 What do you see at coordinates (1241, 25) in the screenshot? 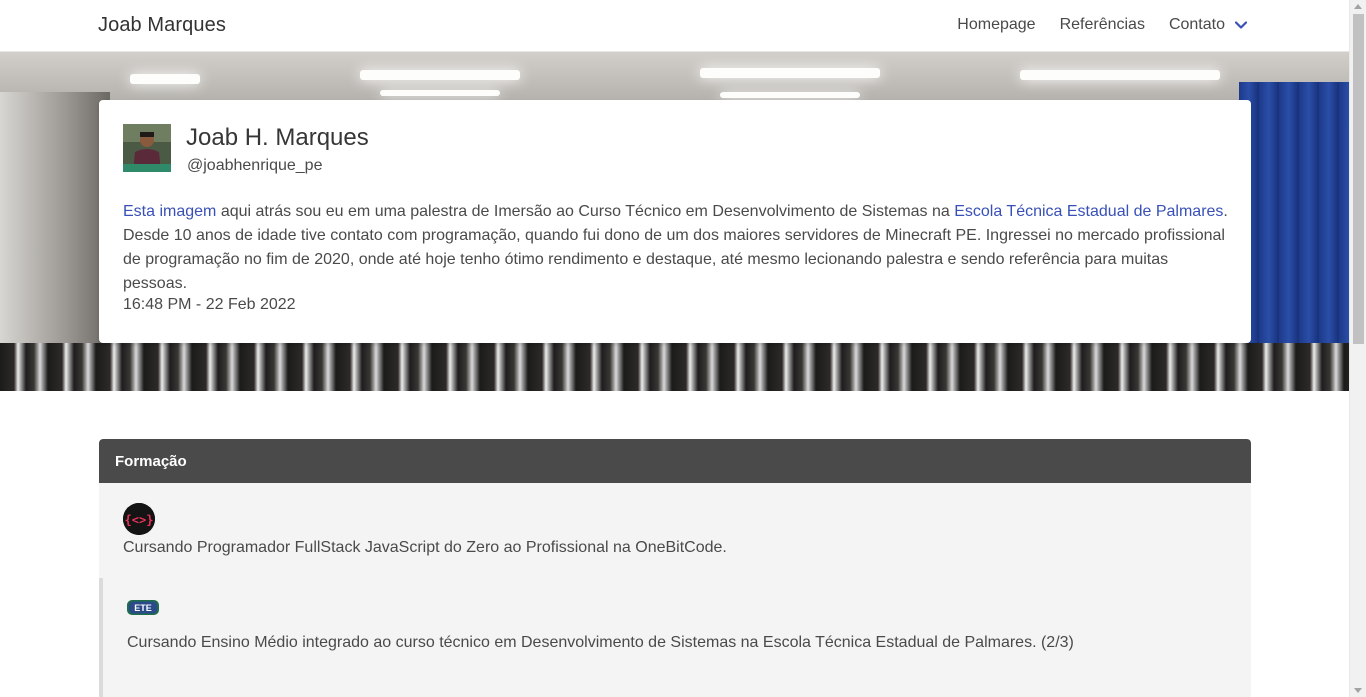
I see `chevron-down-icon` at bounding box center [1241, 25].